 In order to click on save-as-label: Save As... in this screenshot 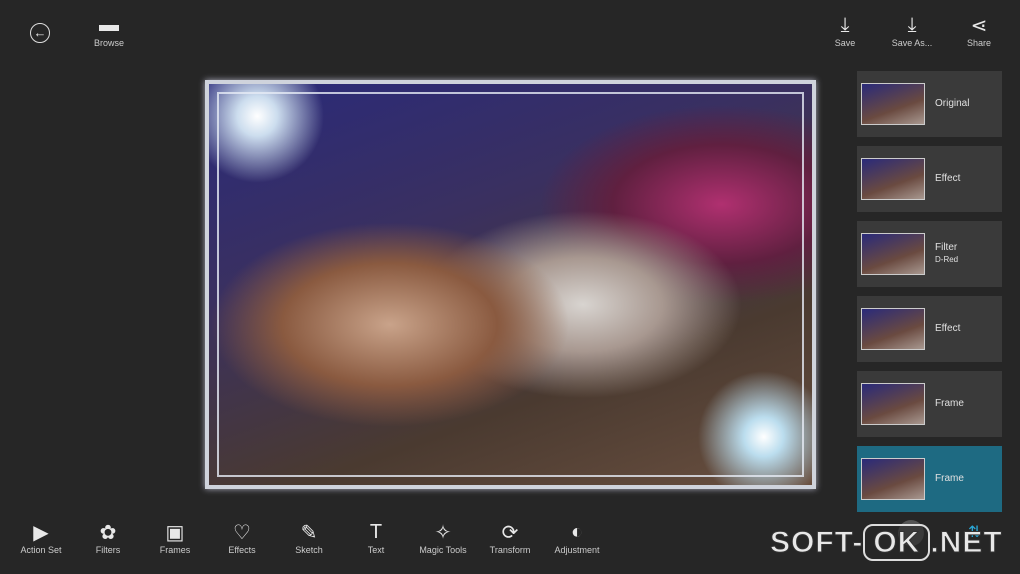, I will do `click(912, 43)`.